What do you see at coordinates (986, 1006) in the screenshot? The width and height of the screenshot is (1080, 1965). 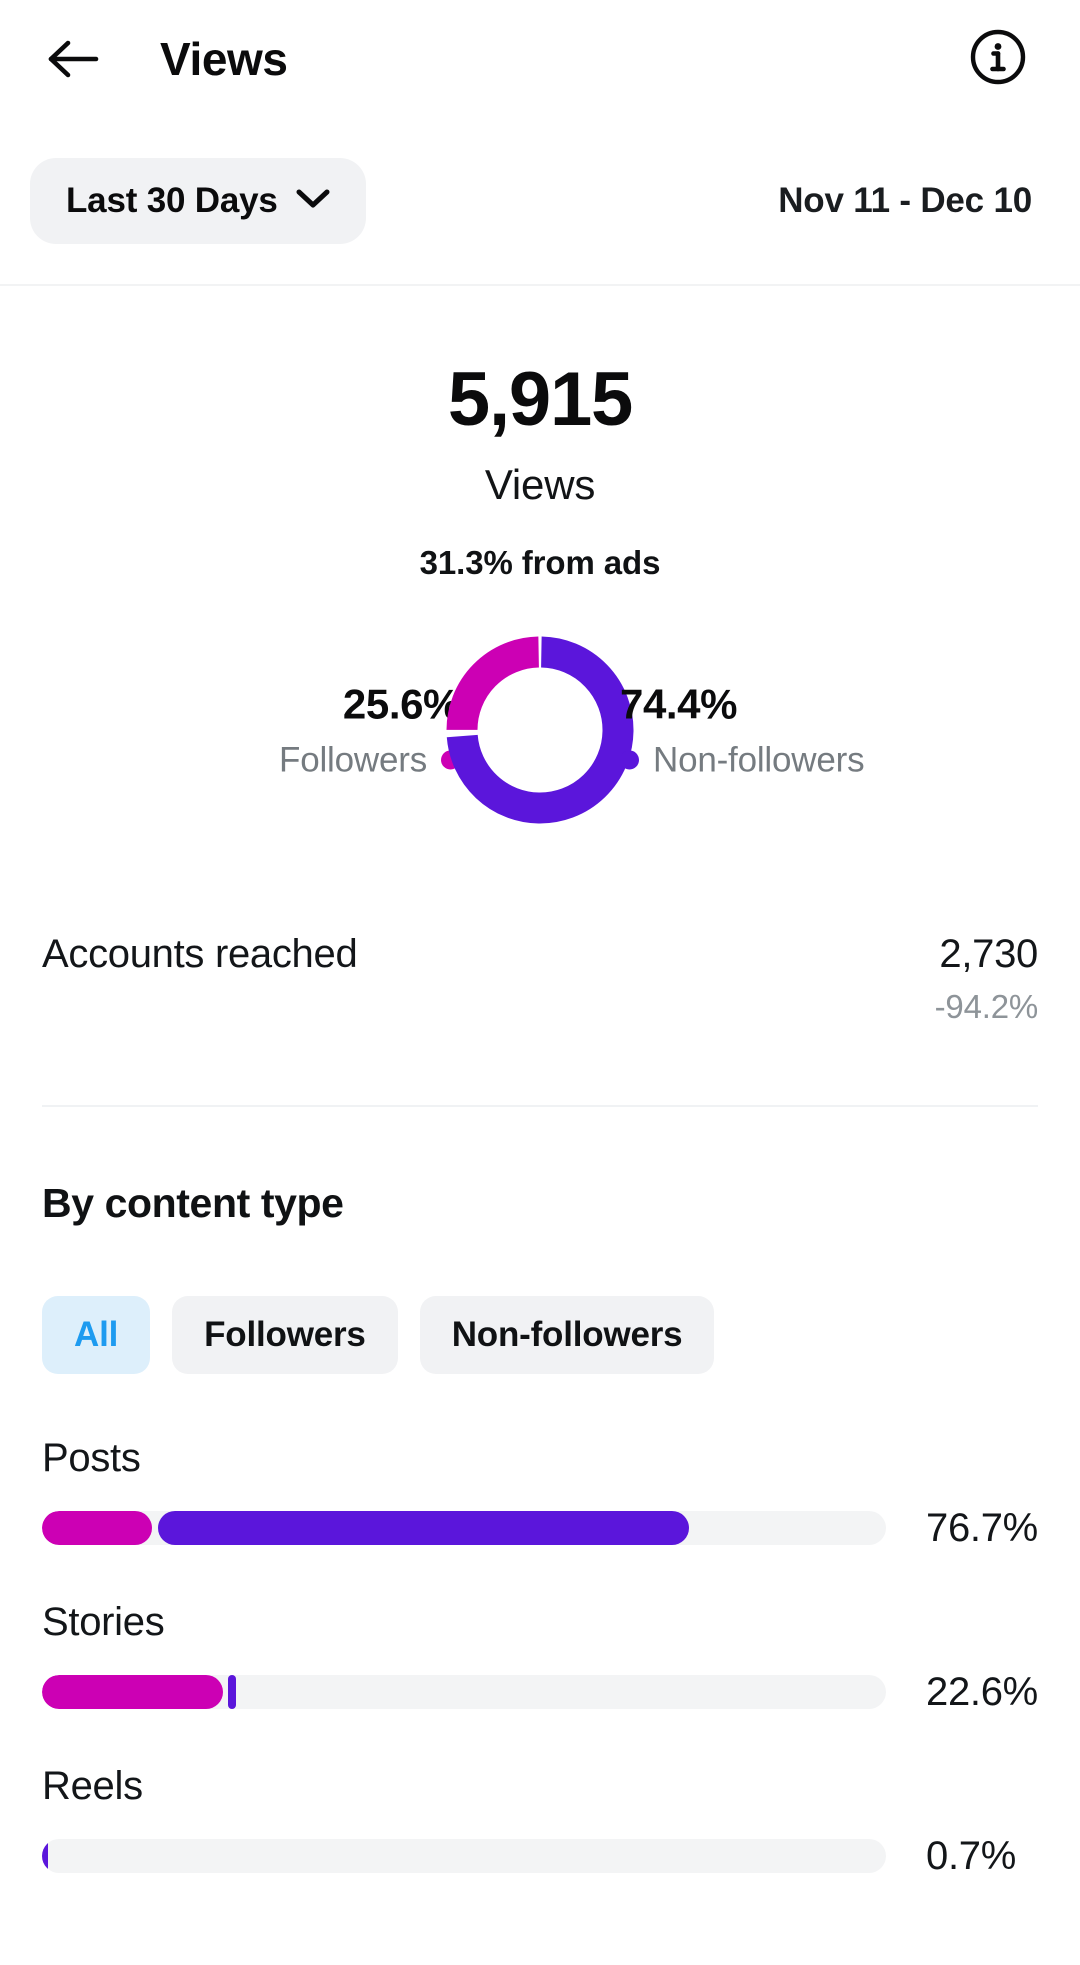 I see `accounts-reached-delta: -94.2%` at bounding box center [986, 1006].